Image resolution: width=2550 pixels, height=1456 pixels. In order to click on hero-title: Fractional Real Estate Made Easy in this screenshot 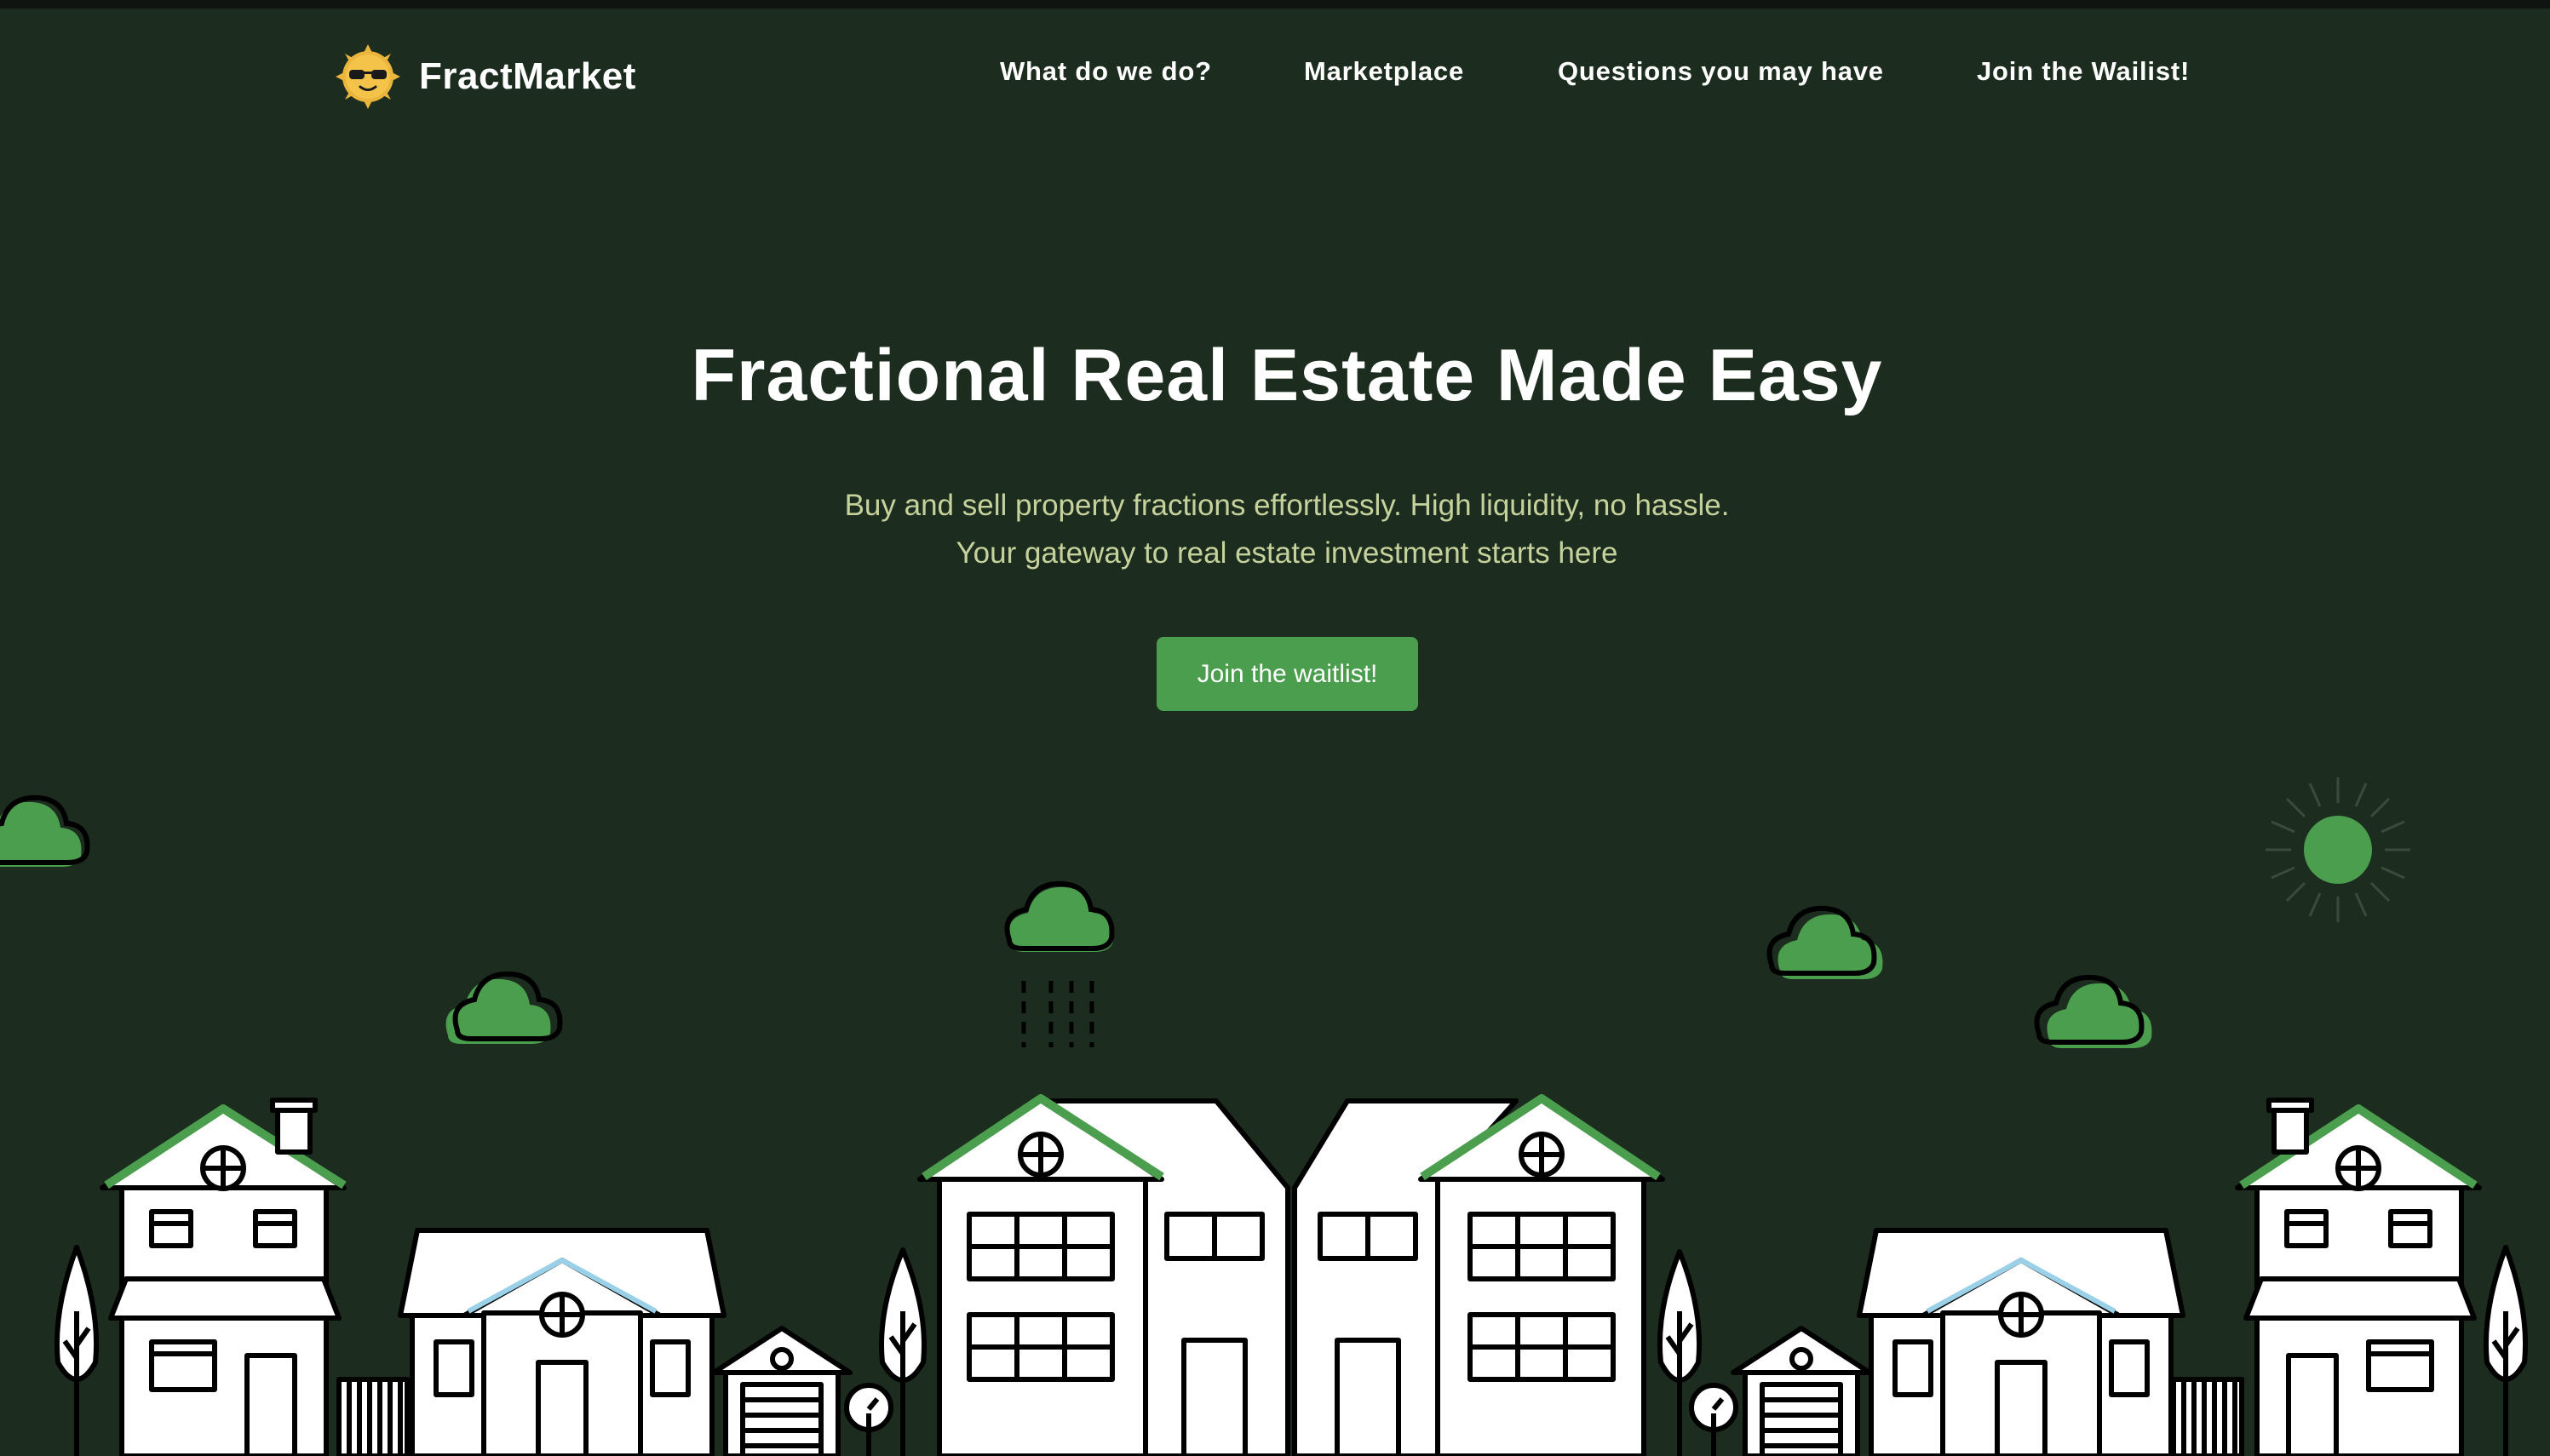, I will do `click(1287, 376)`.